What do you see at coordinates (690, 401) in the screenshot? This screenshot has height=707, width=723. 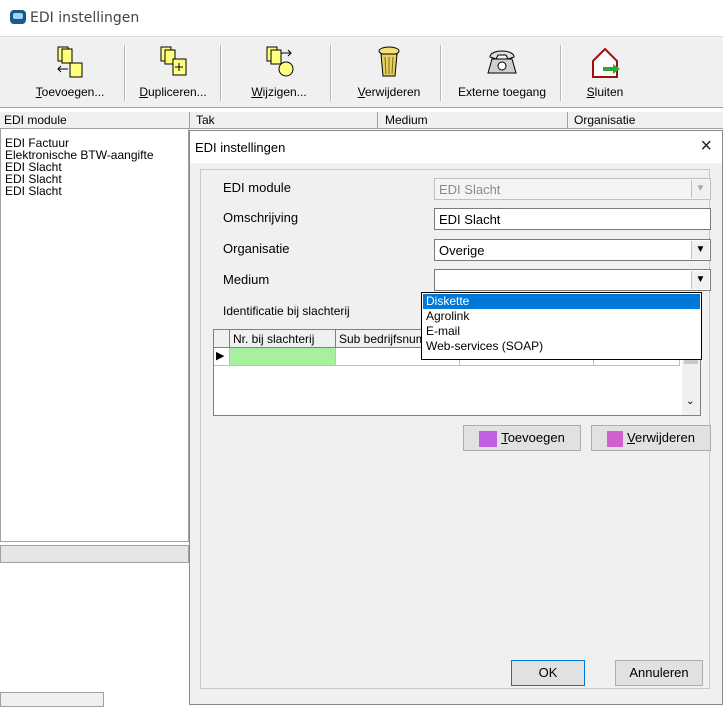 I see `scroll-down-icon: ⌄` at bounding box center [690, 401].